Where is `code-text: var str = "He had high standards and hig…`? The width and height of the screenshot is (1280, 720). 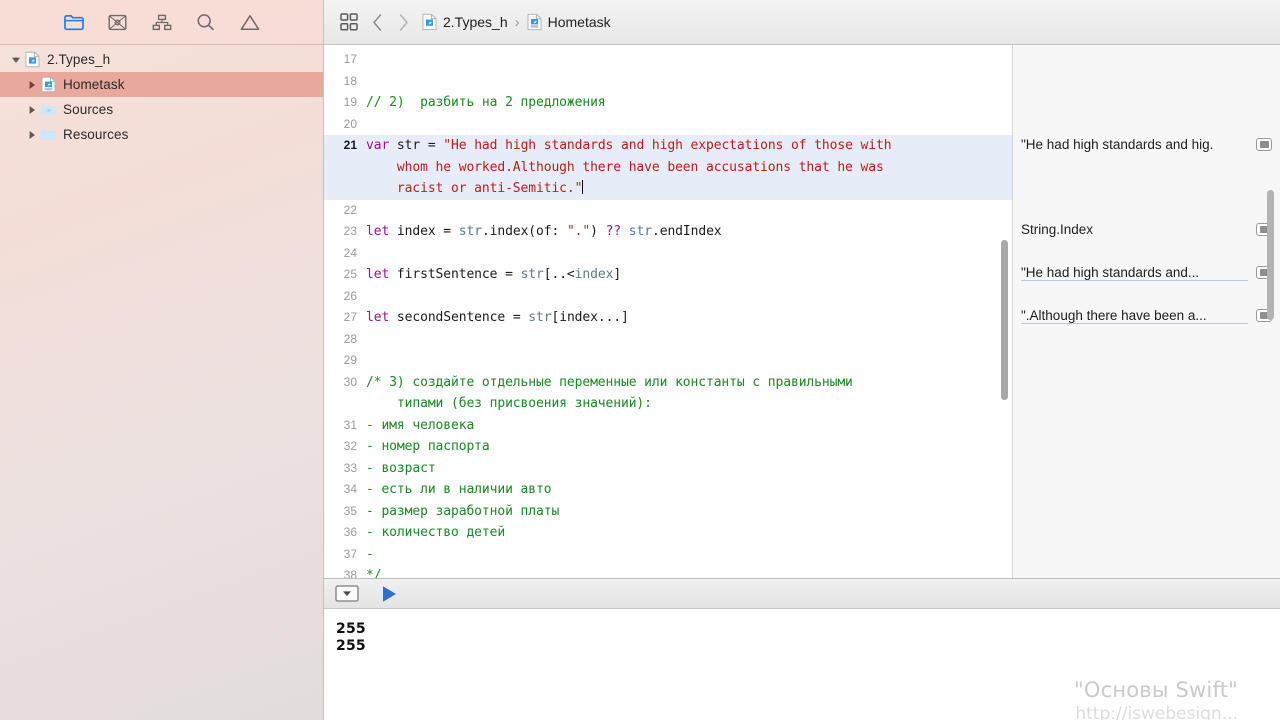
code-text: var str = "He had high standards and hig… is located at coordinates (689, 146).